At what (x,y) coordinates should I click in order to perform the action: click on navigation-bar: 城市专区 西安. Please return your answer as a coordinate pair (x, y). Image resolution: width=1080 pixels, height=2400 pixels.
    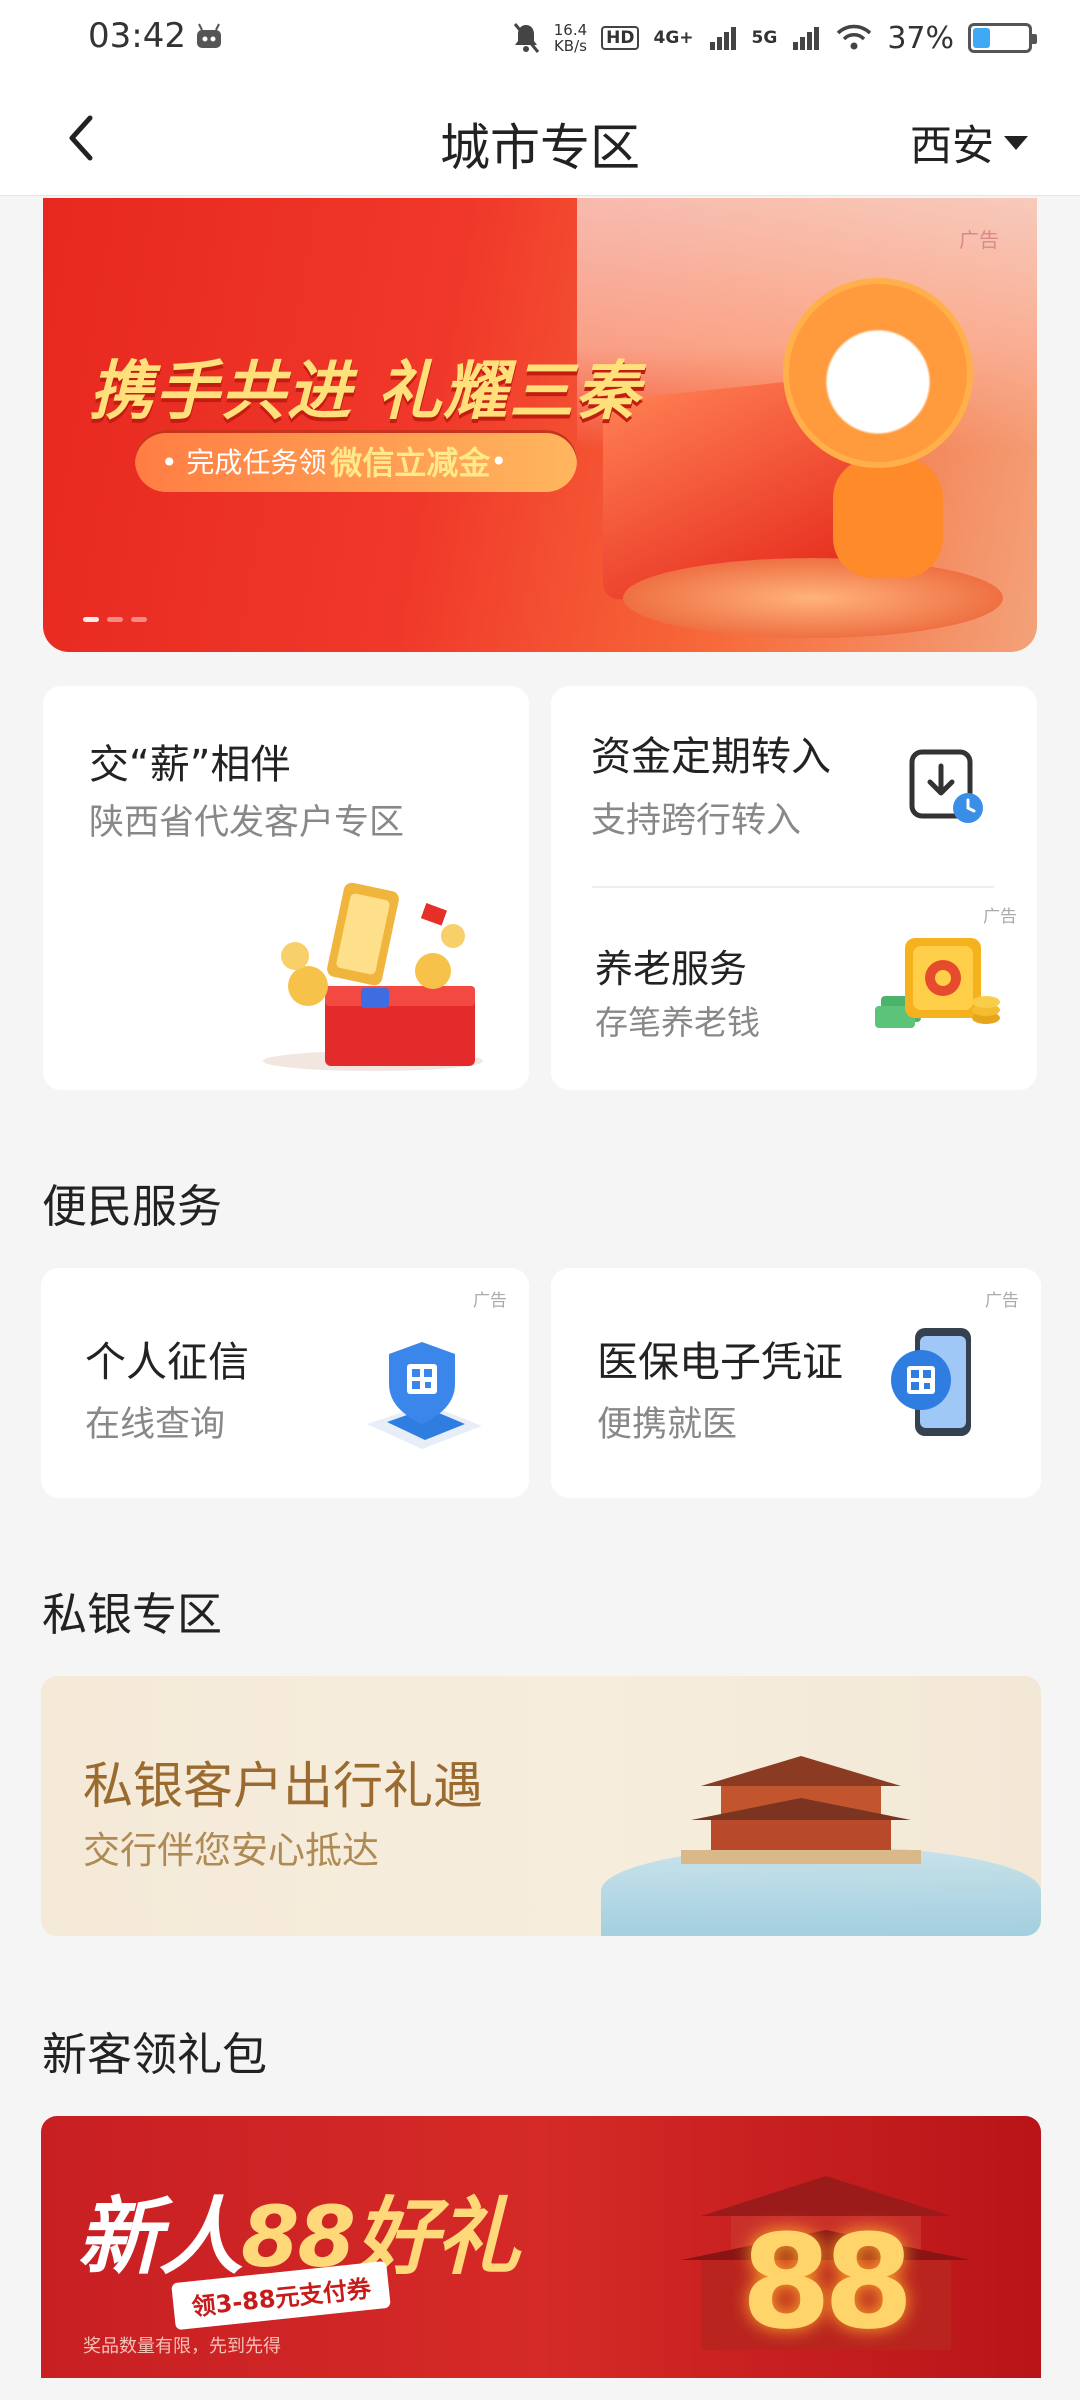
    Looking at the image, I should click on (540, 138).